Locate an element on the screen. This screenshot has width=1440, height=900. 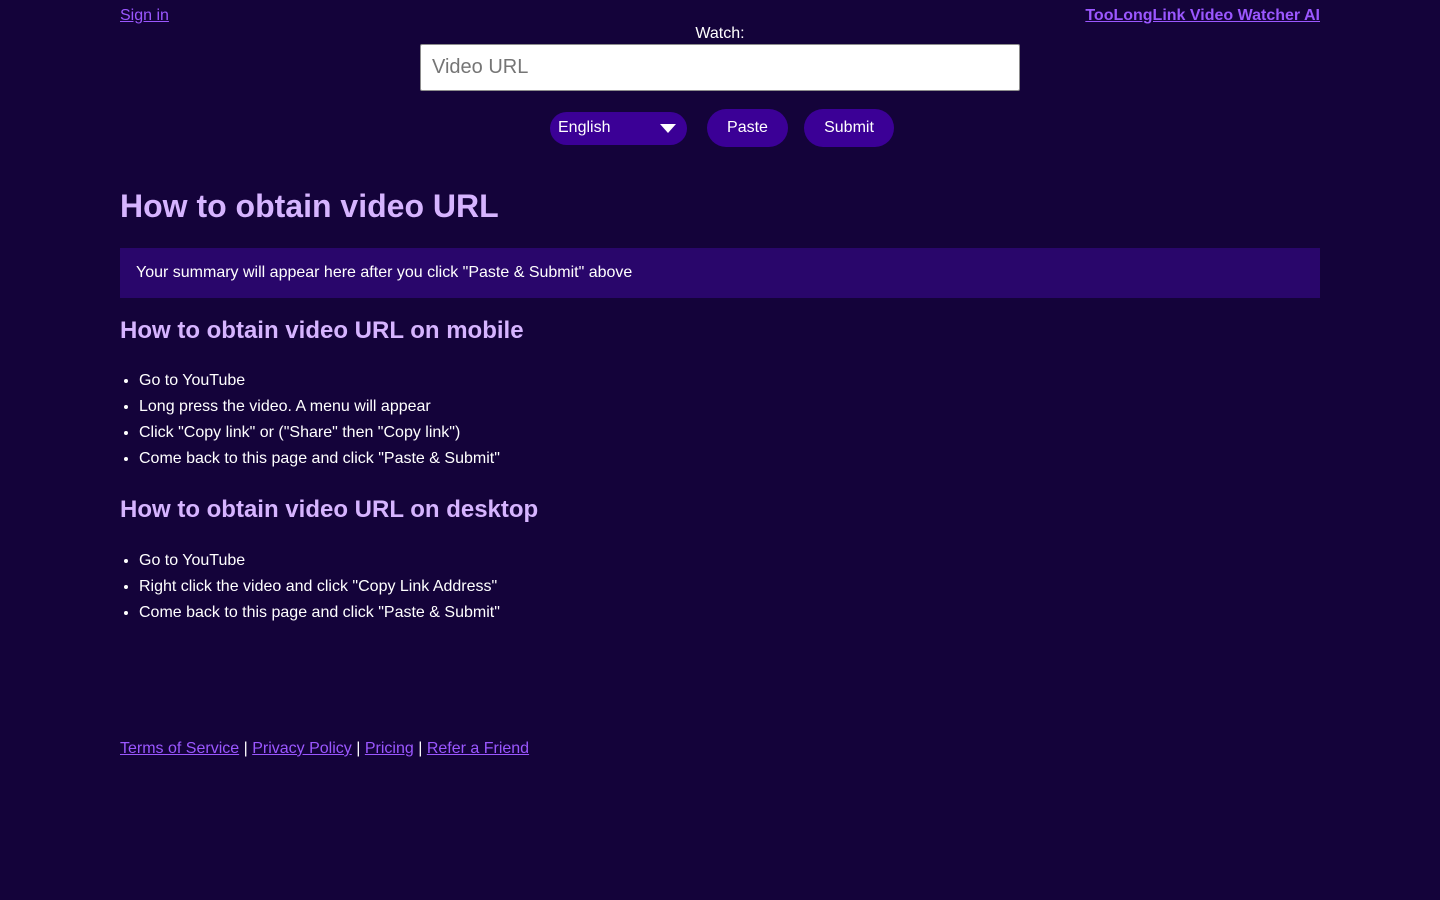
watch-label: Watch: is located at coordinates (720, 33).